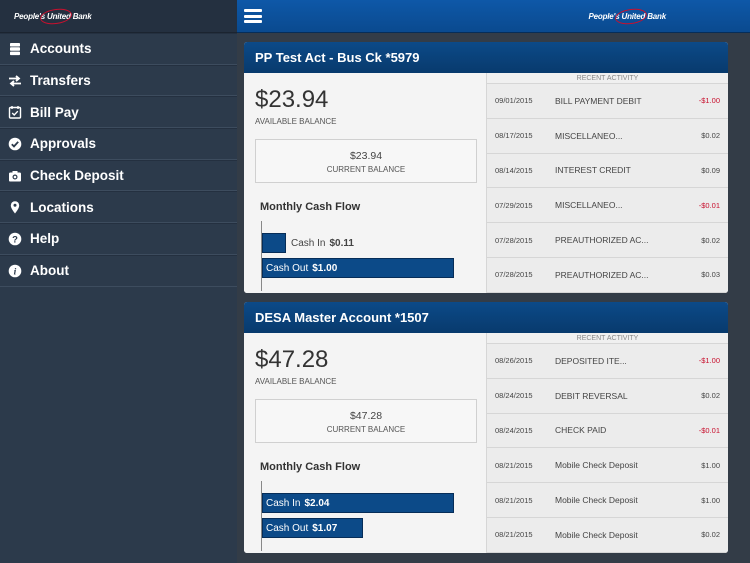 Image resolution: width=750 pixels, height=563 pixels. I want to click on transaction-row: 08/24/2015 CHECK PAID -$0.01, so click(607, 431).